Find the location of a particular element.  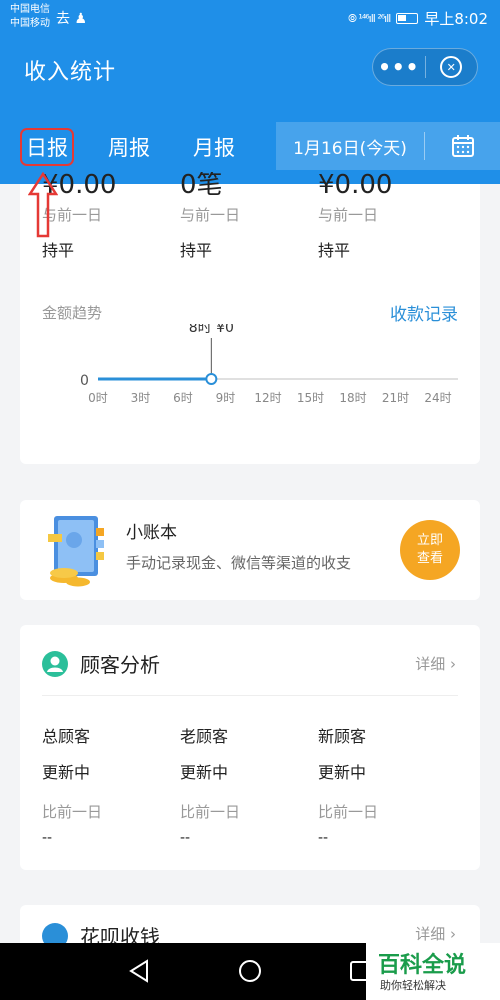

stat-amount-compare: 与前一日 is located at coordinates (72, 215).